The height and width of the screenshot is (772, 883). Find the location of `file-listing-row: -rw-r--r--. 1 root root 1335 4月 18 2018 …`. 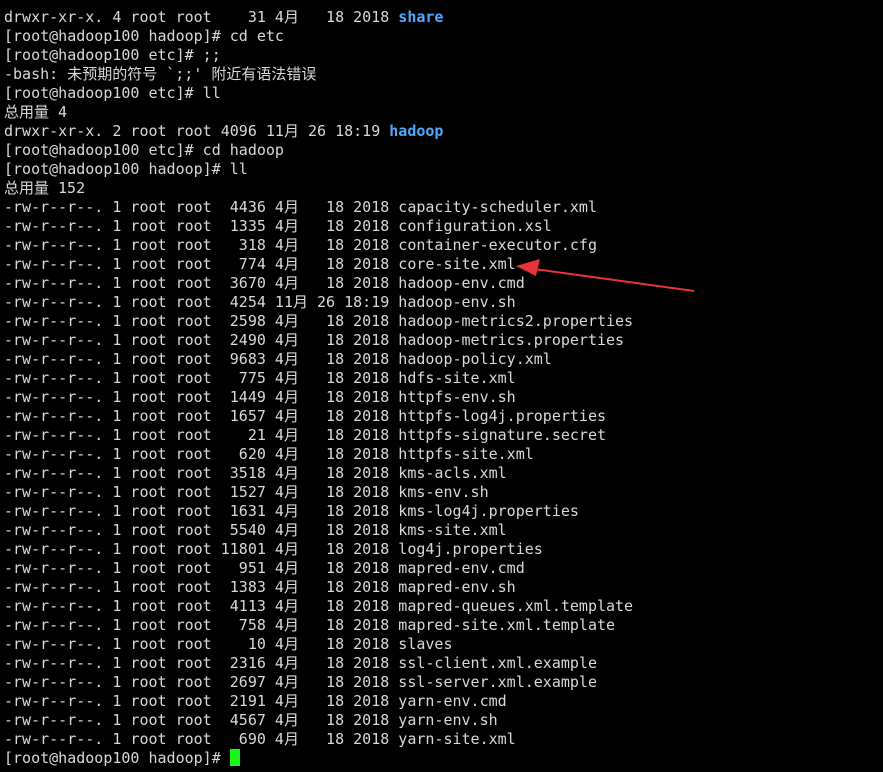

file-listing-row: -rw-r--r--. 1 root root 1335 4月 18 2018 … is located at coordinates (278, 226).